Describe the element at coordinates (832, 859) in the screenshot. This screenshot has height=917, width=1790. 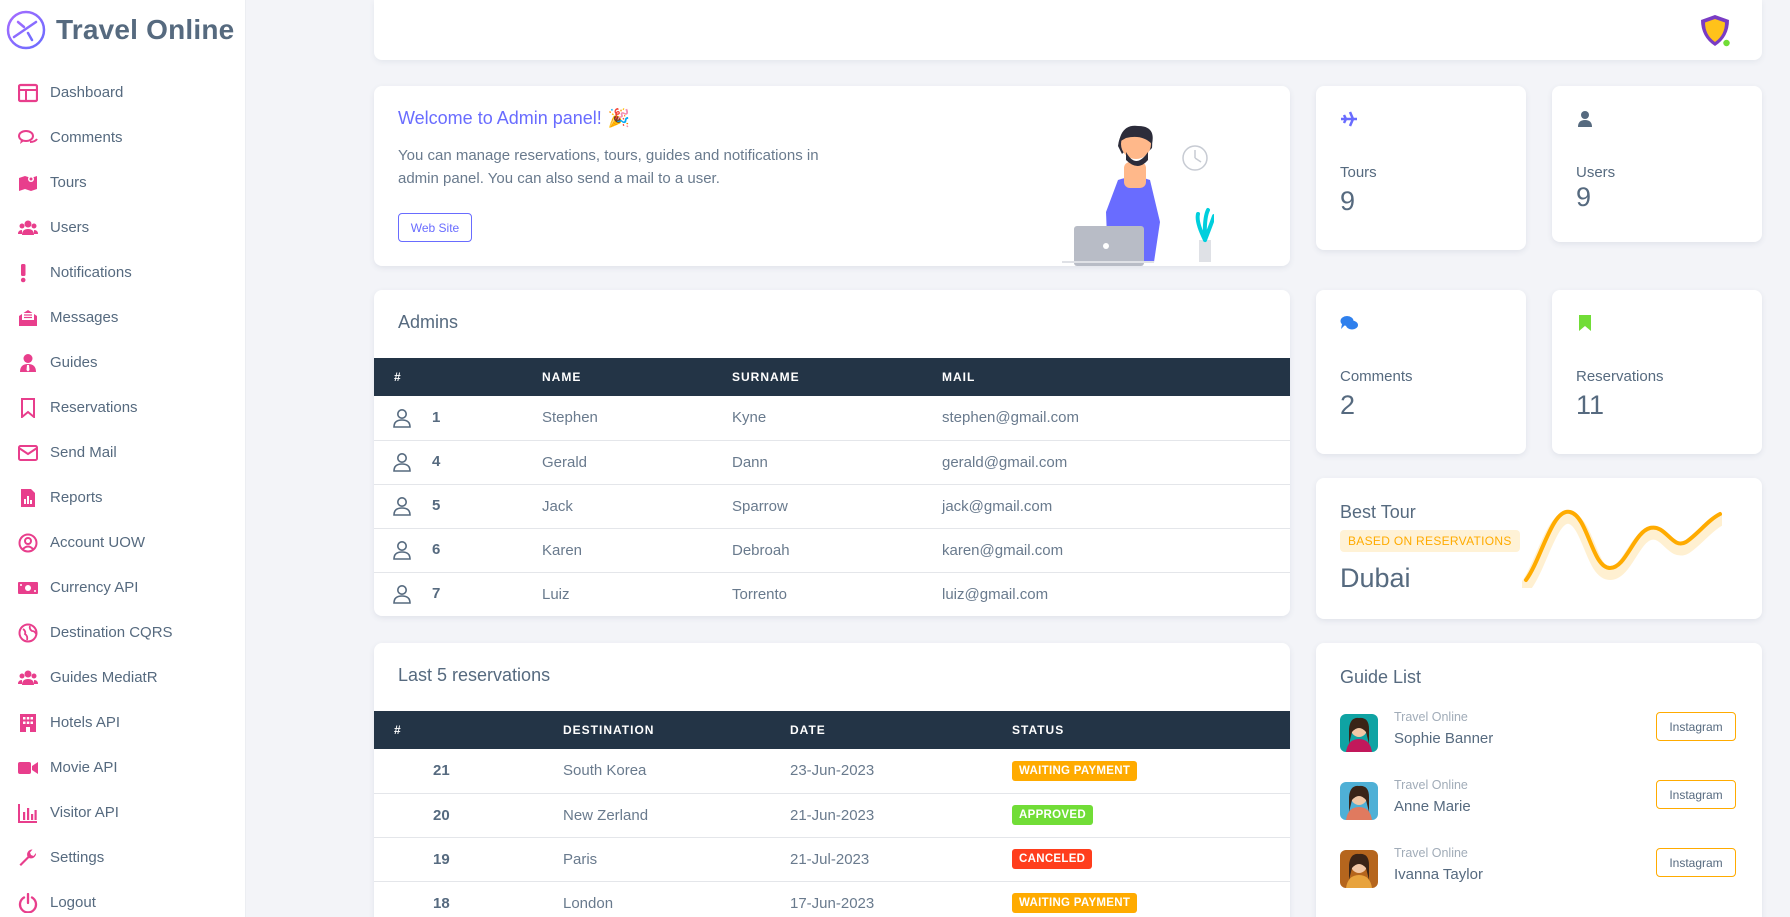
I see `table-row: 19 Paris 21-Jul-2023 CANCELED` at that location.